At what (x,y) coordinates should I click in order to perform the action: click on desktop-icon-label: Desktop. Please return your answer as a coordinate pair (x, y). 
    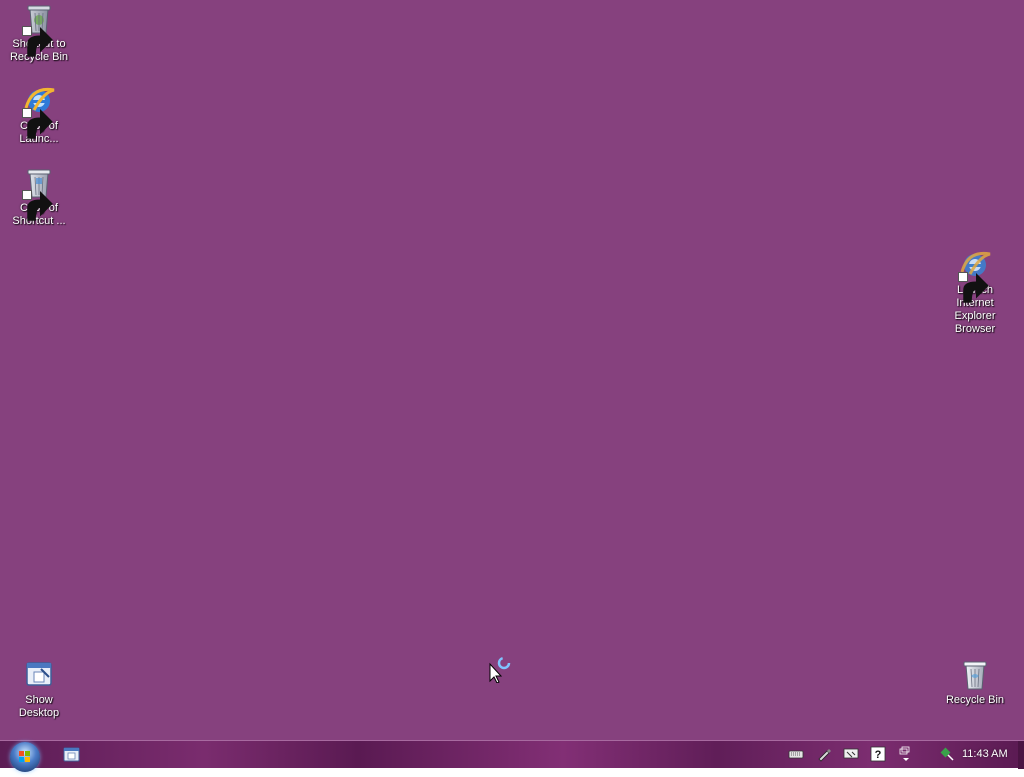
    Looking at the image, I should click on (39, 713).